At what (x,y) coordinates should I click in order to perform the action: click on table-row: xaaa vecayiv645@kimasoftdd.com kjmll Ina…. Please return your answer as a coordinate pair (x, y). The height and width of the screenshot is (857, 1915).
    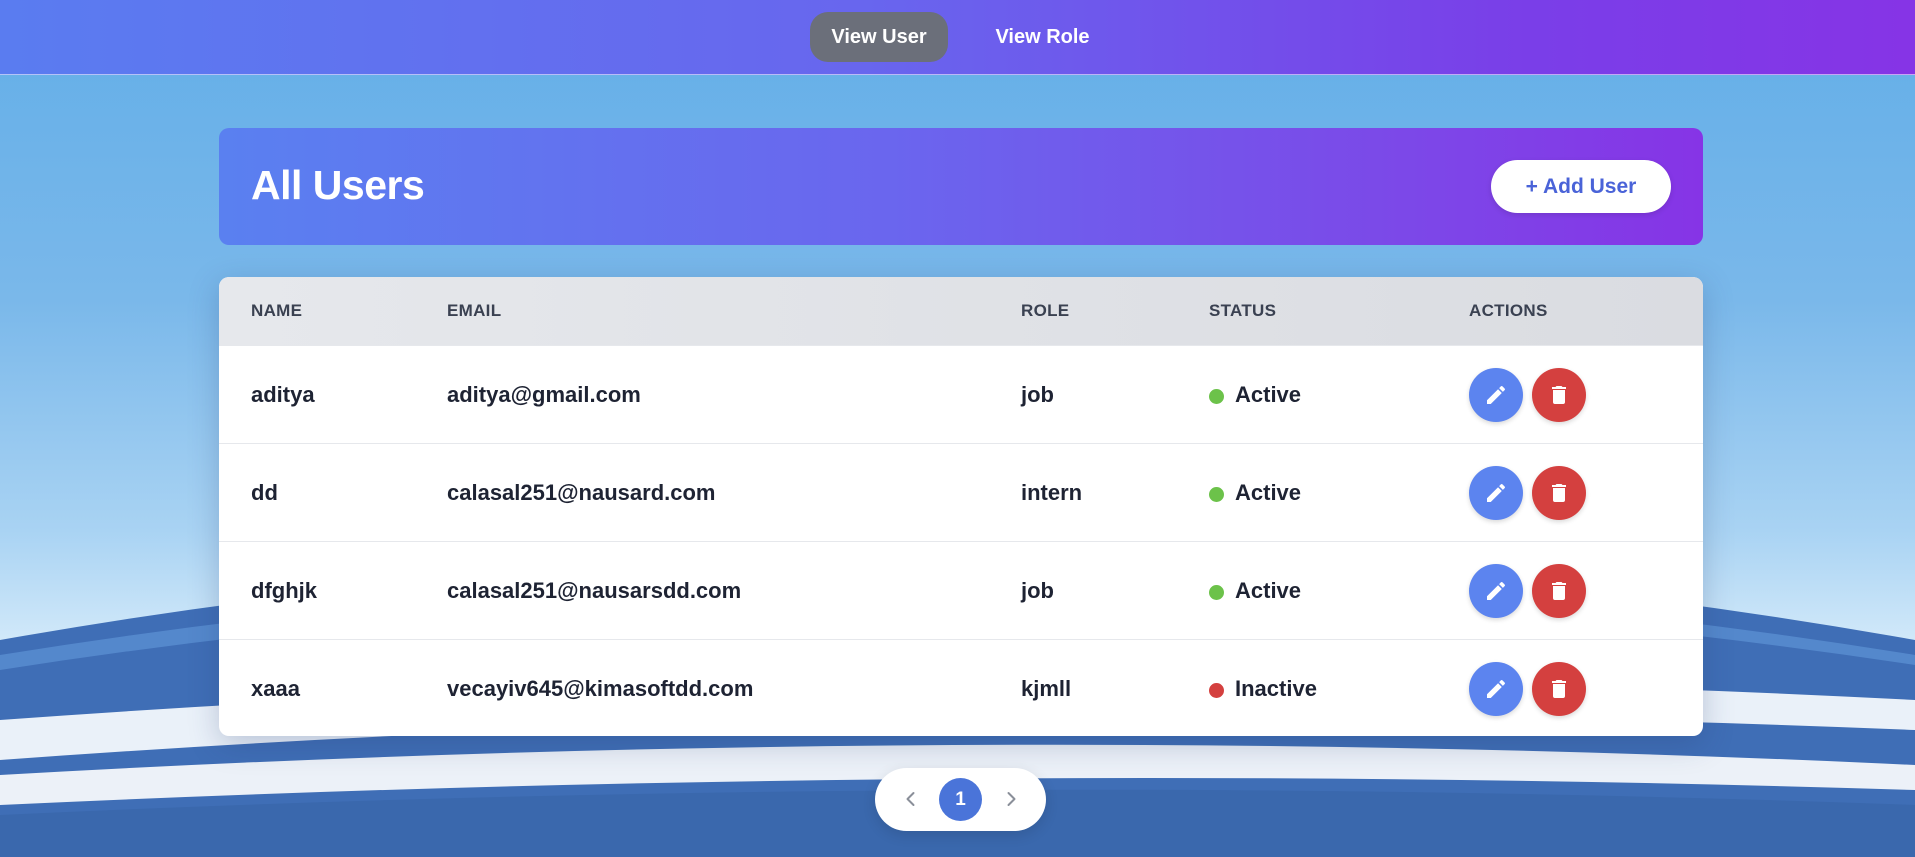
    Looking at the image, I should click on (961, 687).